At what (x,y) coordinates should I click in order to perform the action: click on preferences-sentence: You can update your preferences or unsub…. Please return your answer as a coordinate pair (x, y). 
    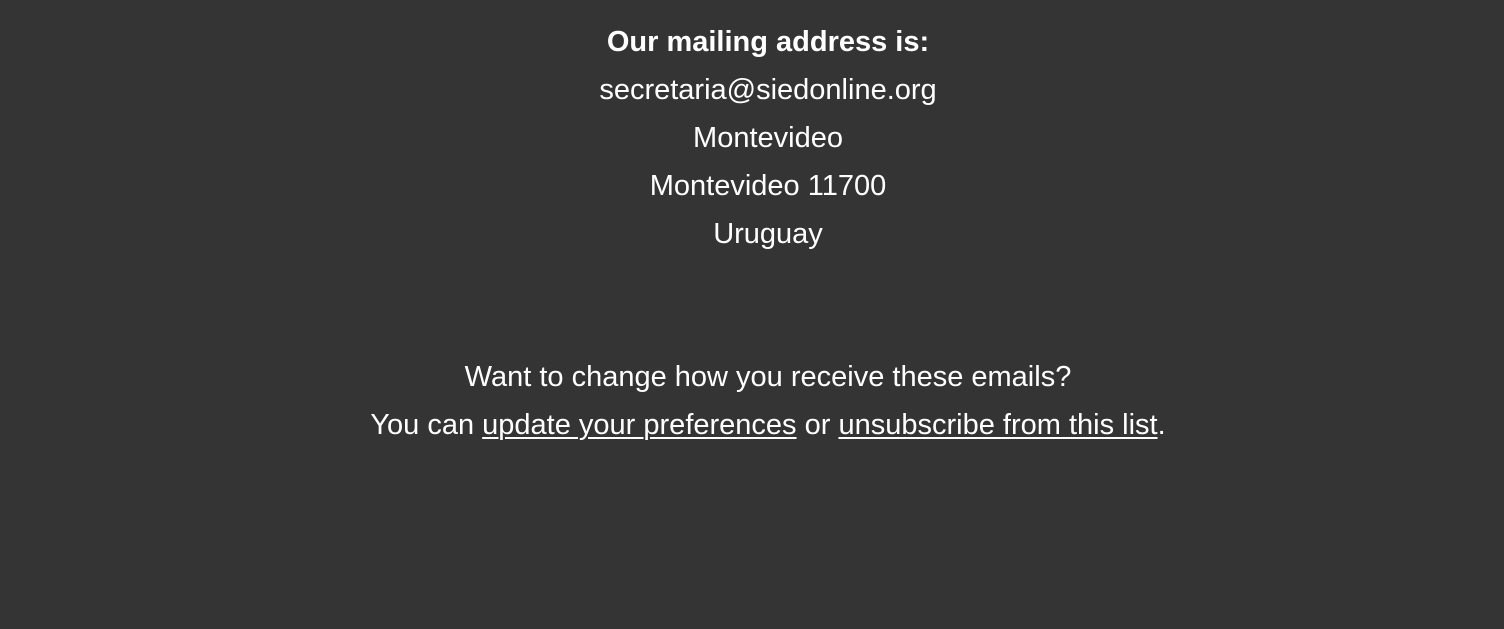
    Looking at the image, I should click on (752, 425).